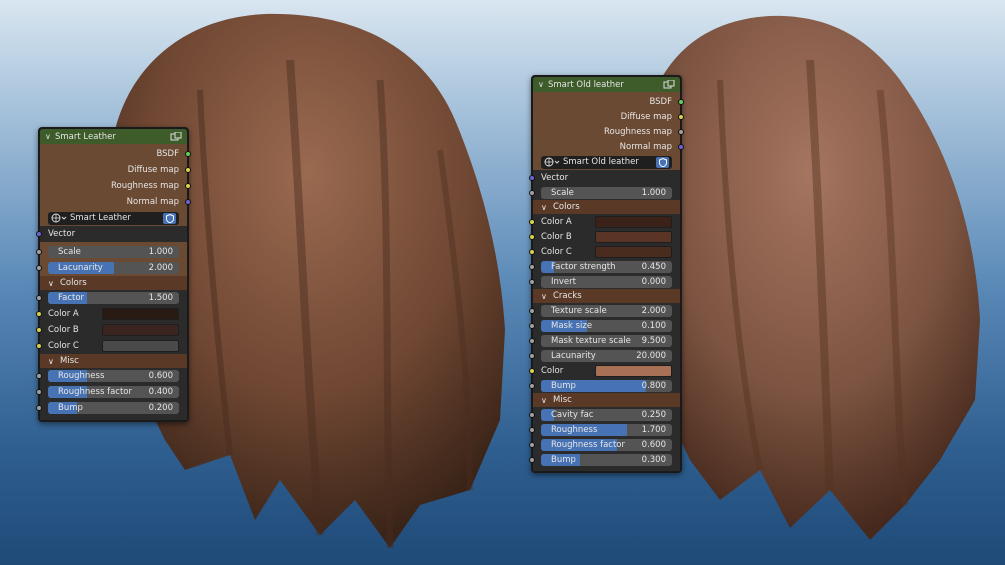 This screenshot has height=565, width=1005. What do you see at coordinates (80, 268) in the screenshot?
I see `field-label: Lacunarity` at bounding box center [80, 268].